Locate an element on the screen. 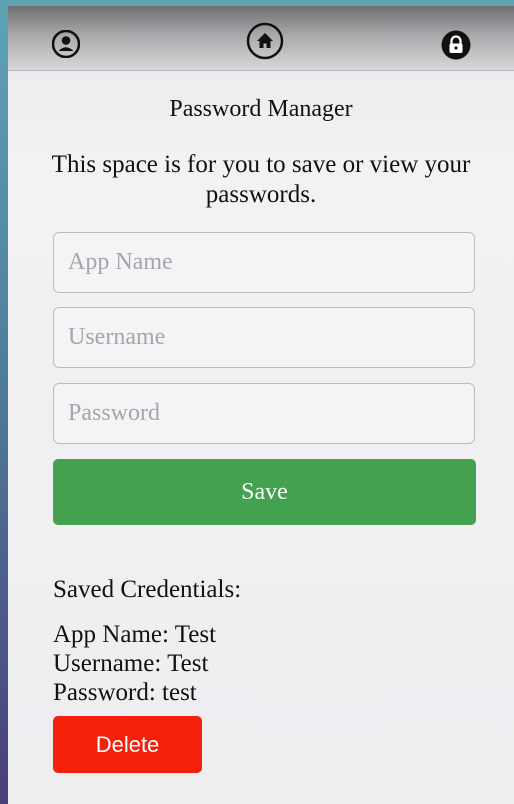 The width and height of the screenshot is (514, 804). saved-credentials-heading: Saved Credentials: is located at coordinates (147, 589).